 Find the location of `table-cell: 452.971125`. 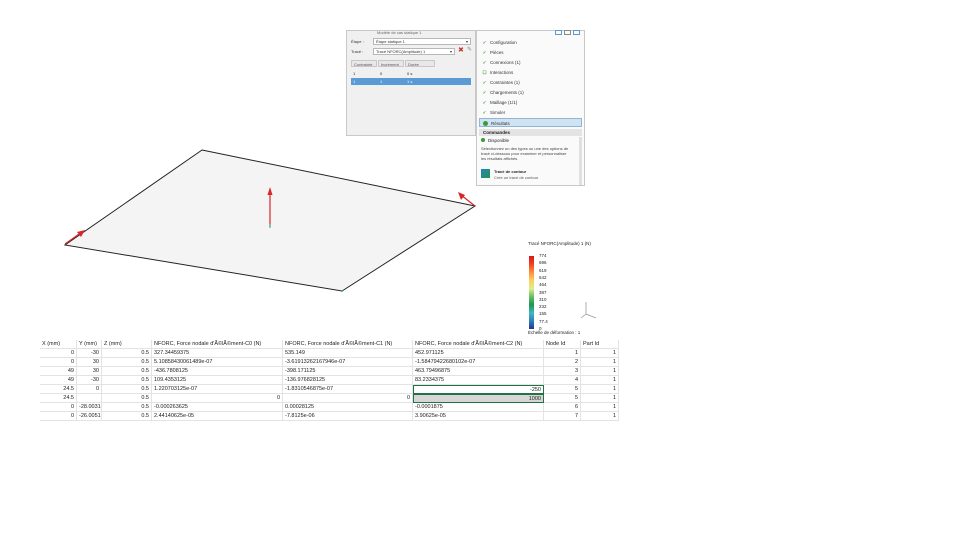

table-cell: 452.971125 is located at coordinates (478, 353).